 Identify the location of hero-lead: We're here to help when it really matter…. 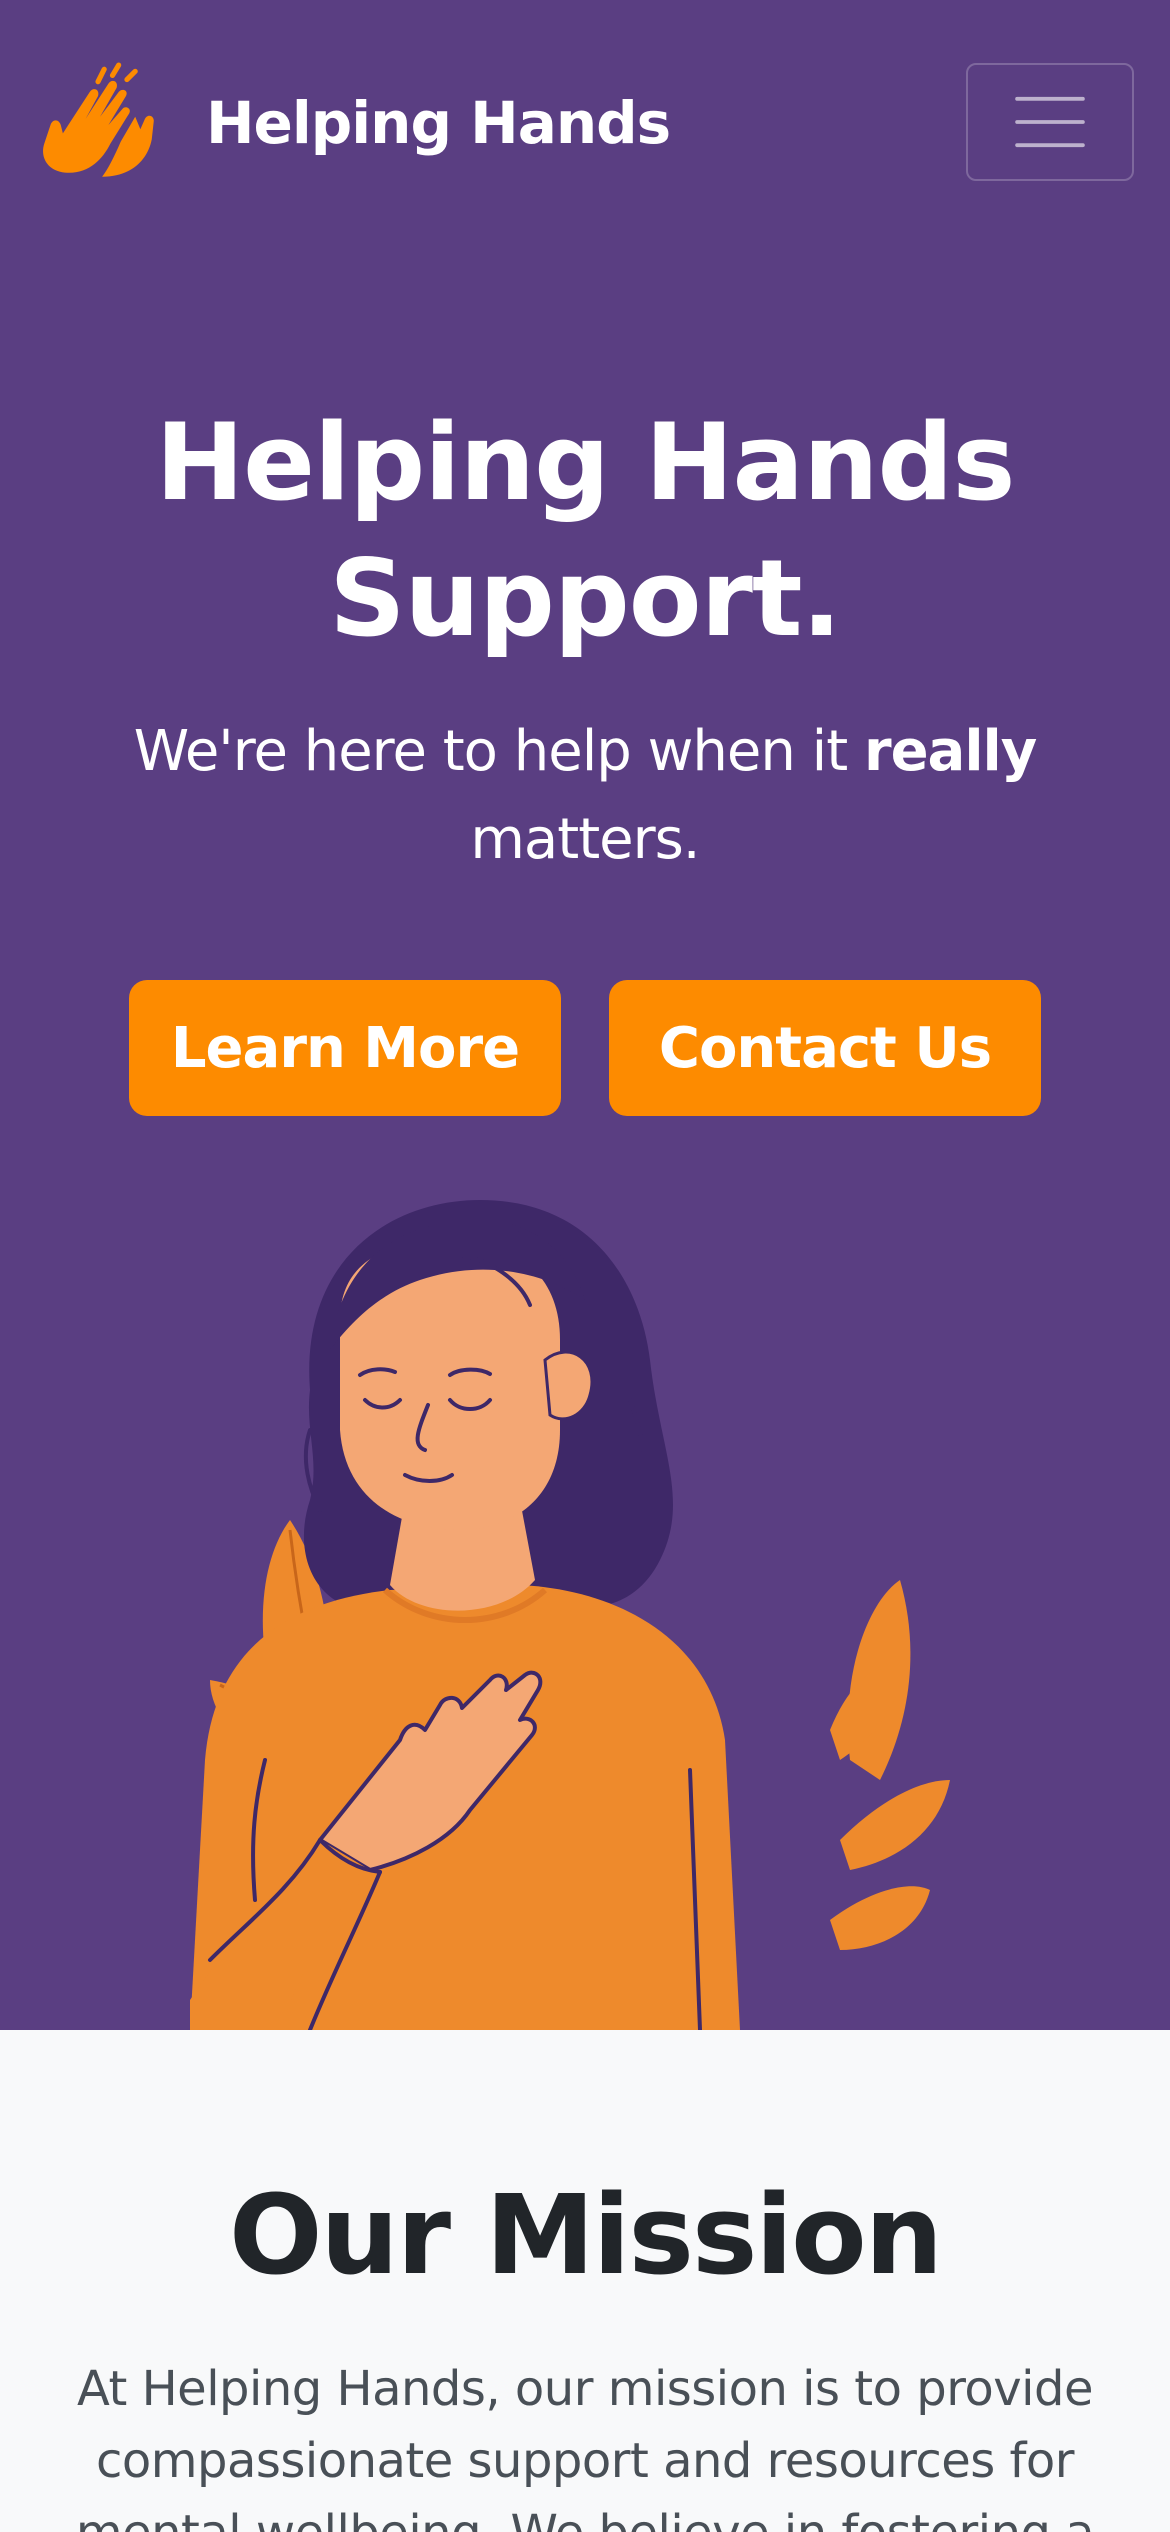
(585, 796).